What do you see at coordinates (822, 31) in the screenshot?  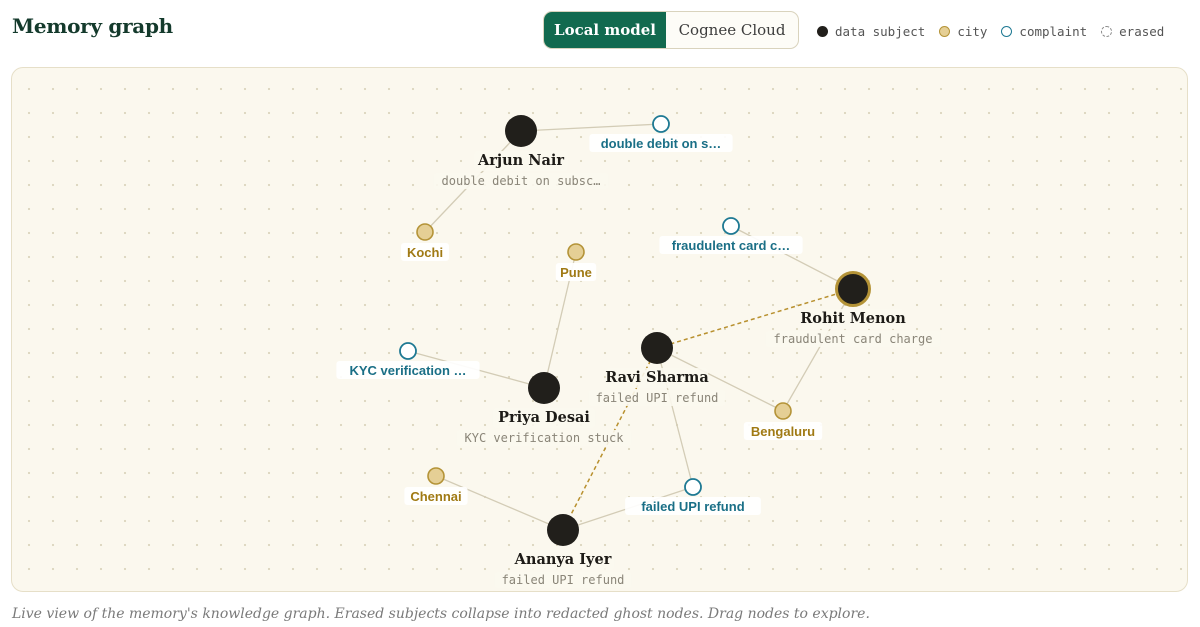 I see `data-subject-dot-icon` at bounding box center [822, 31].